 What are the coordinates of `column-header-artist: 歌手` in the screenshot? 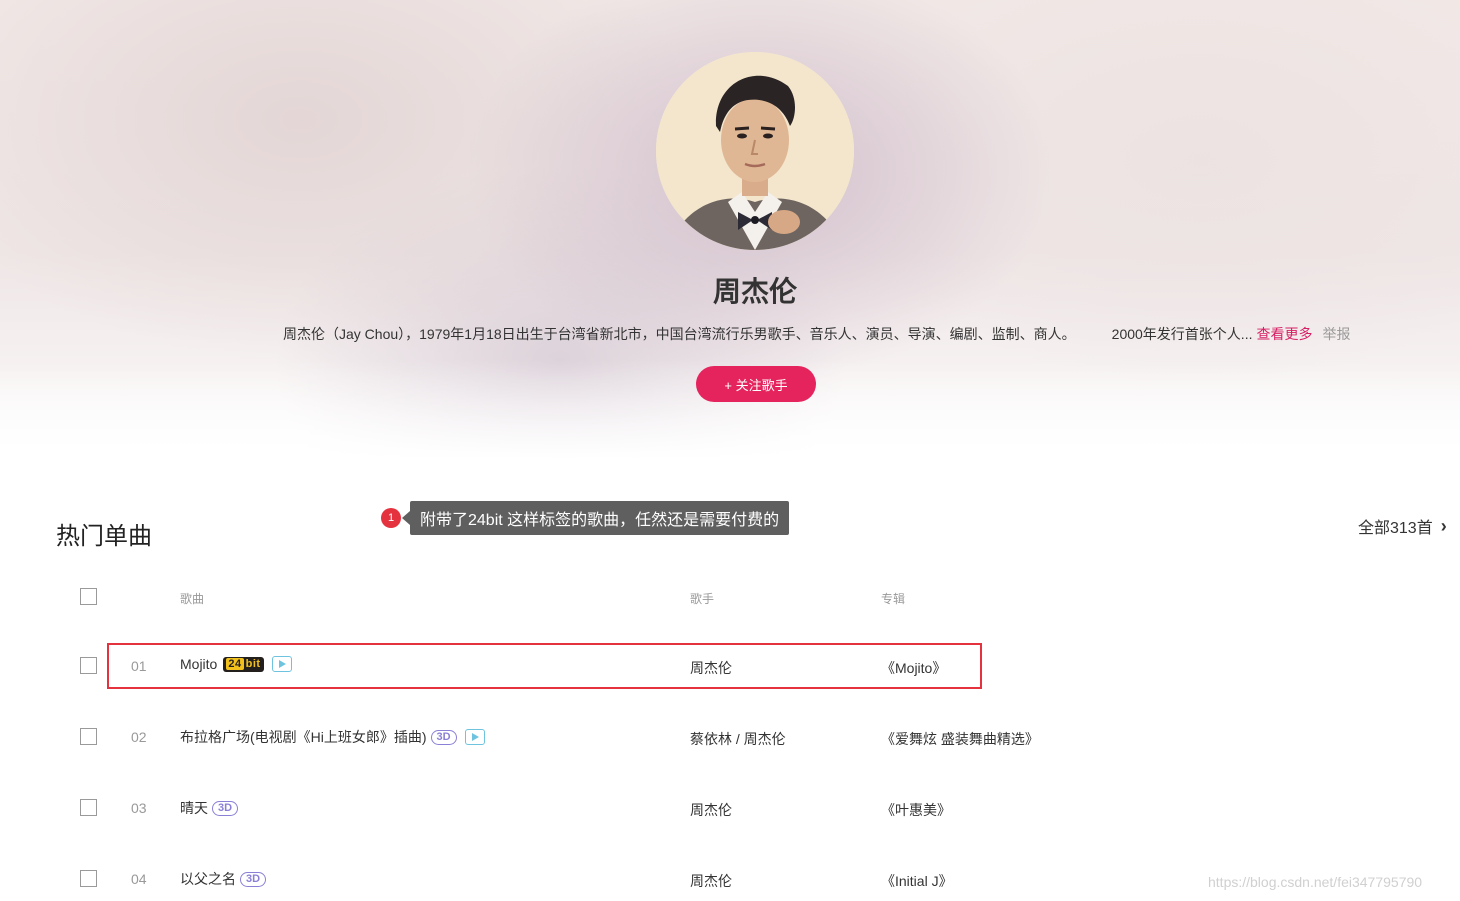 It's located at (702, 599).